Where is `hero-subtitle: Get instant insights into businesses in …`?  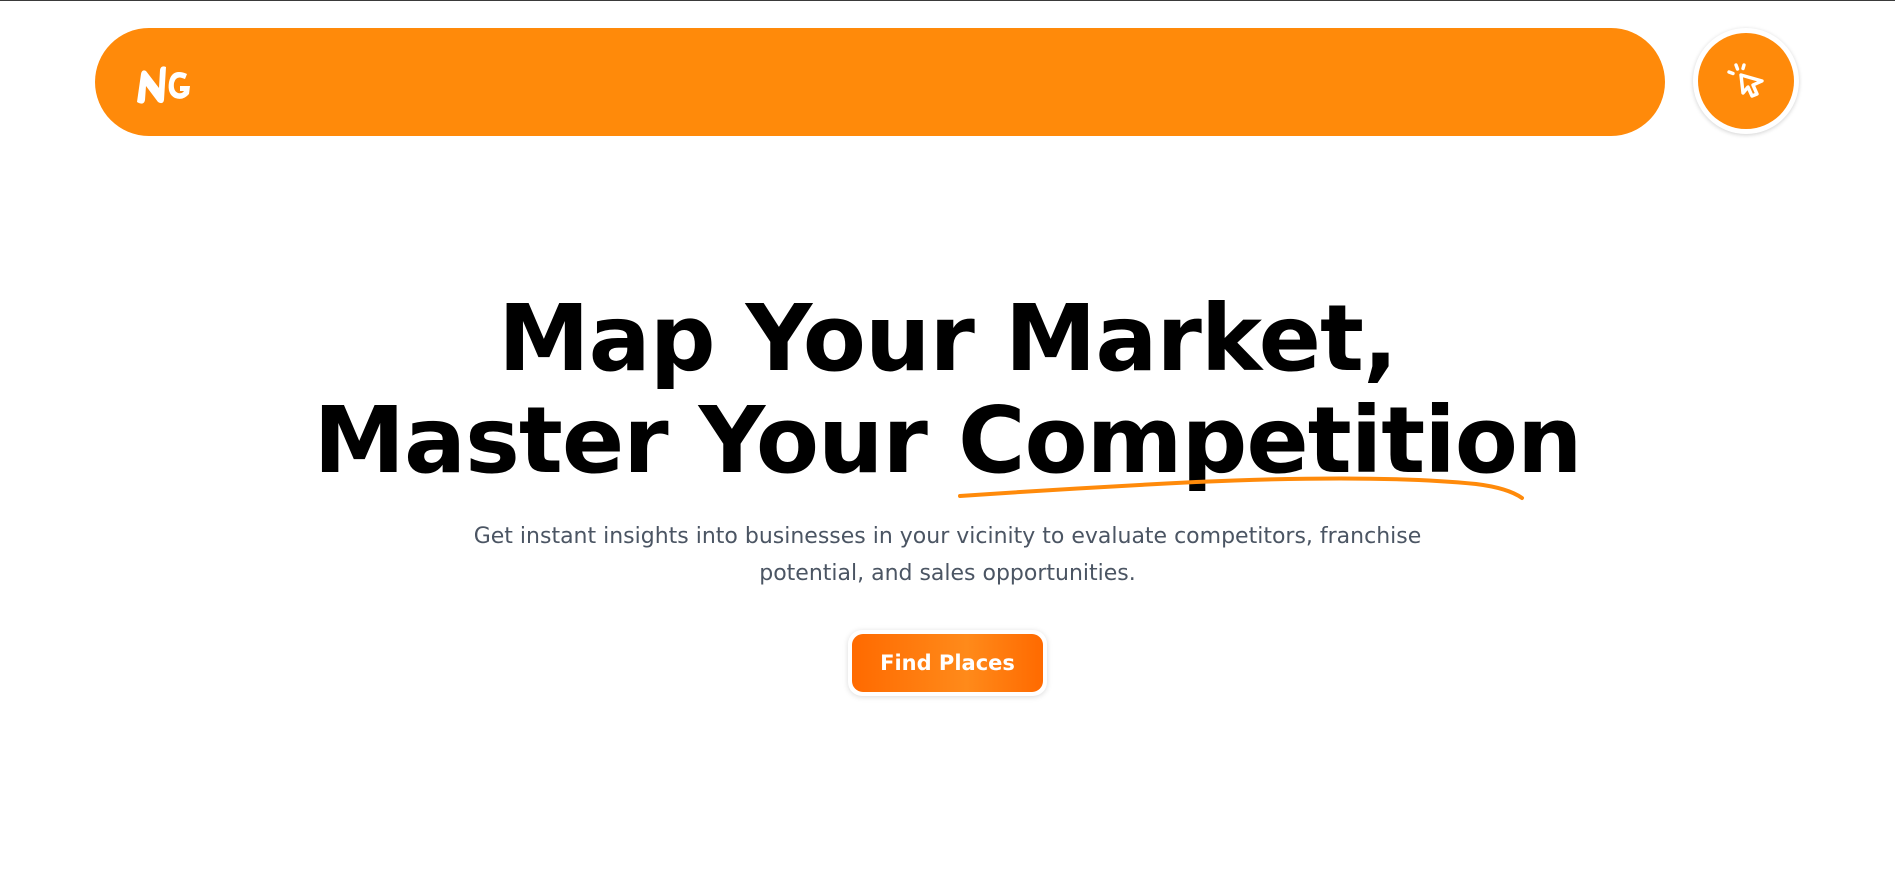
hero-subtitle: Get instant insights into businesses in … is located at coordinates (947, 555).